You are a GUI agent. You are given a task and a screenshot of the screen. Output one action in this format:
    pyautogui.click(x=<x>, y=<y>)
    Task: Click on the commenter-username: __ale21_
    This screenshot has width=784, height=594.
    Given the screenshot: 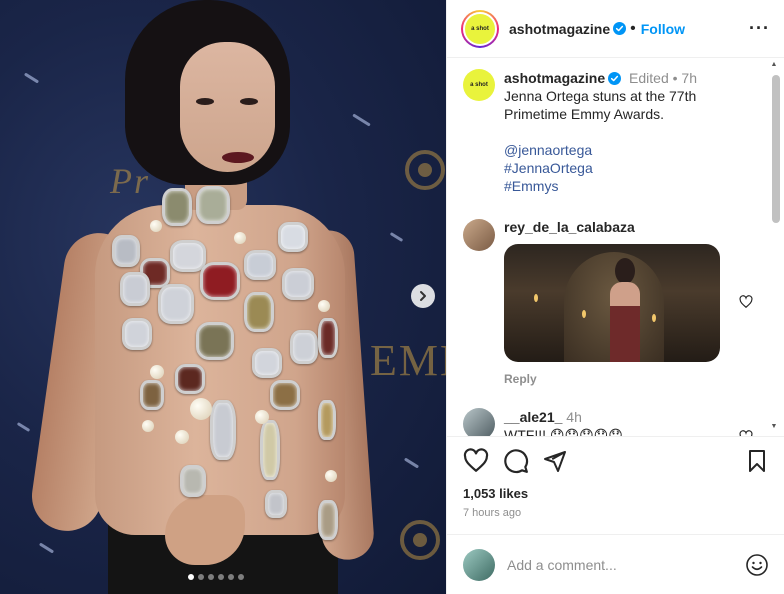 What is the action you would take?
    pyautogui.click(x=533, y=417)
    